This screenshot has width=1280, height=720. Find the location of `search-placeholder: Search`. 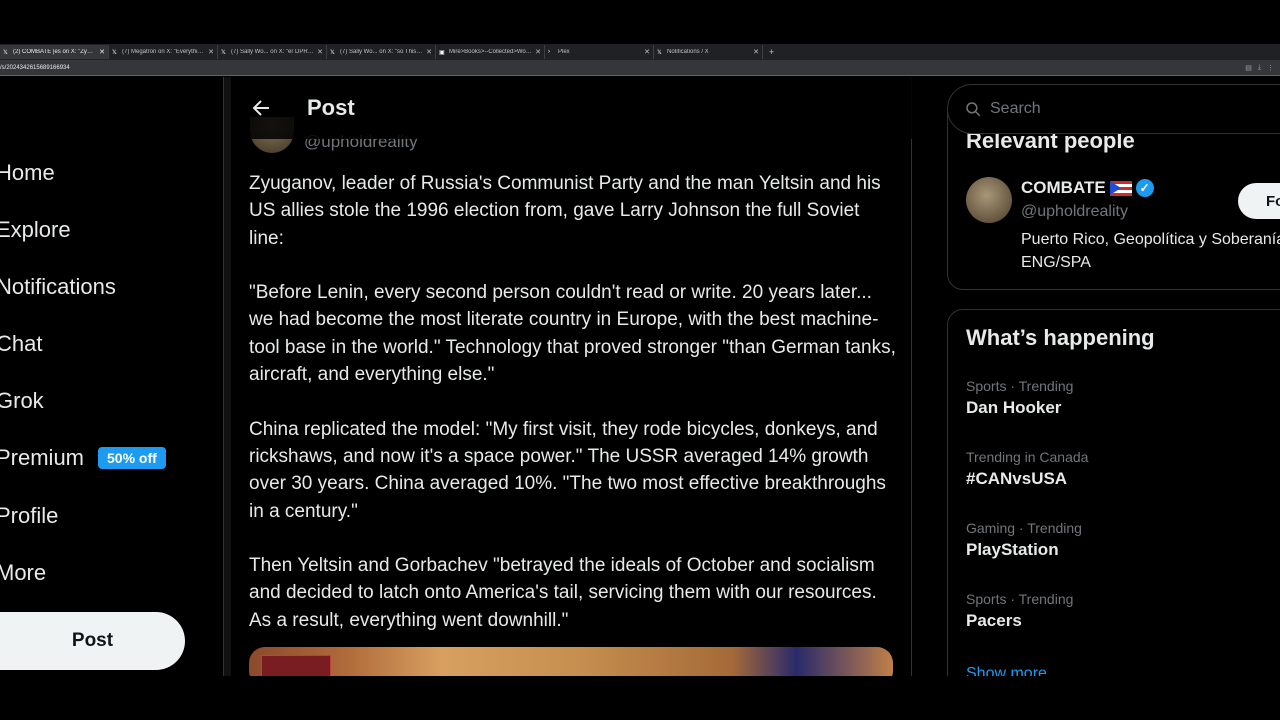

search-placeholder: Search is located at coordinates (1015, 108).